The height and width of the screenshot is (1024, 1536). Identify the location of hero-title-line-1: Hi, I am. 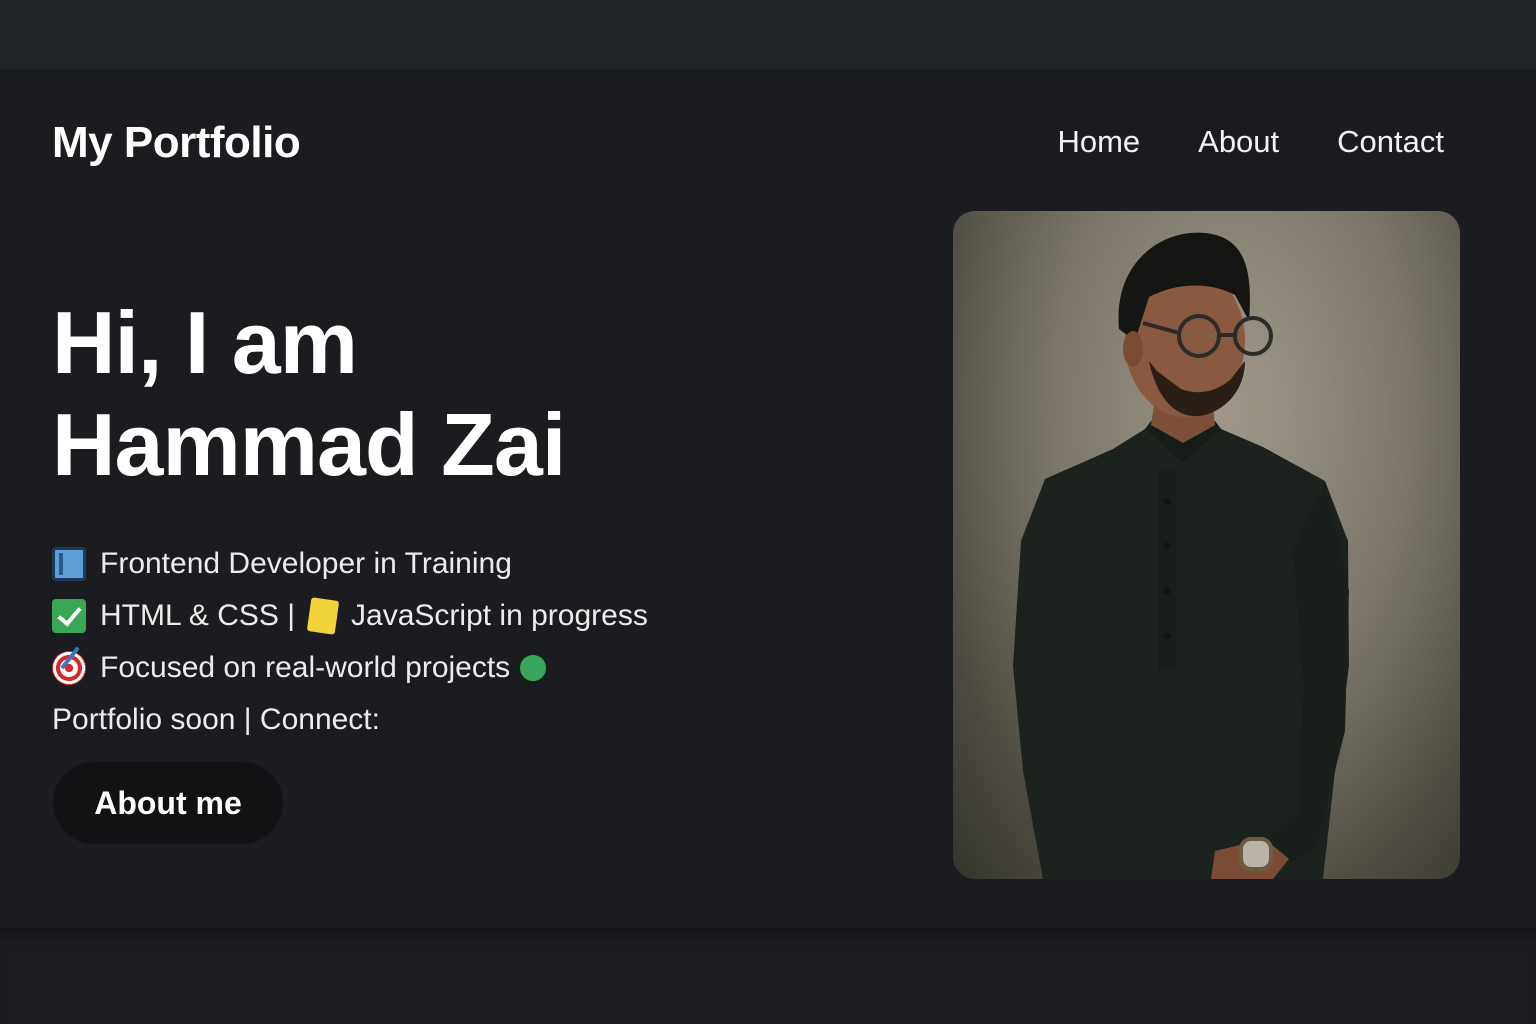
(205, 342).